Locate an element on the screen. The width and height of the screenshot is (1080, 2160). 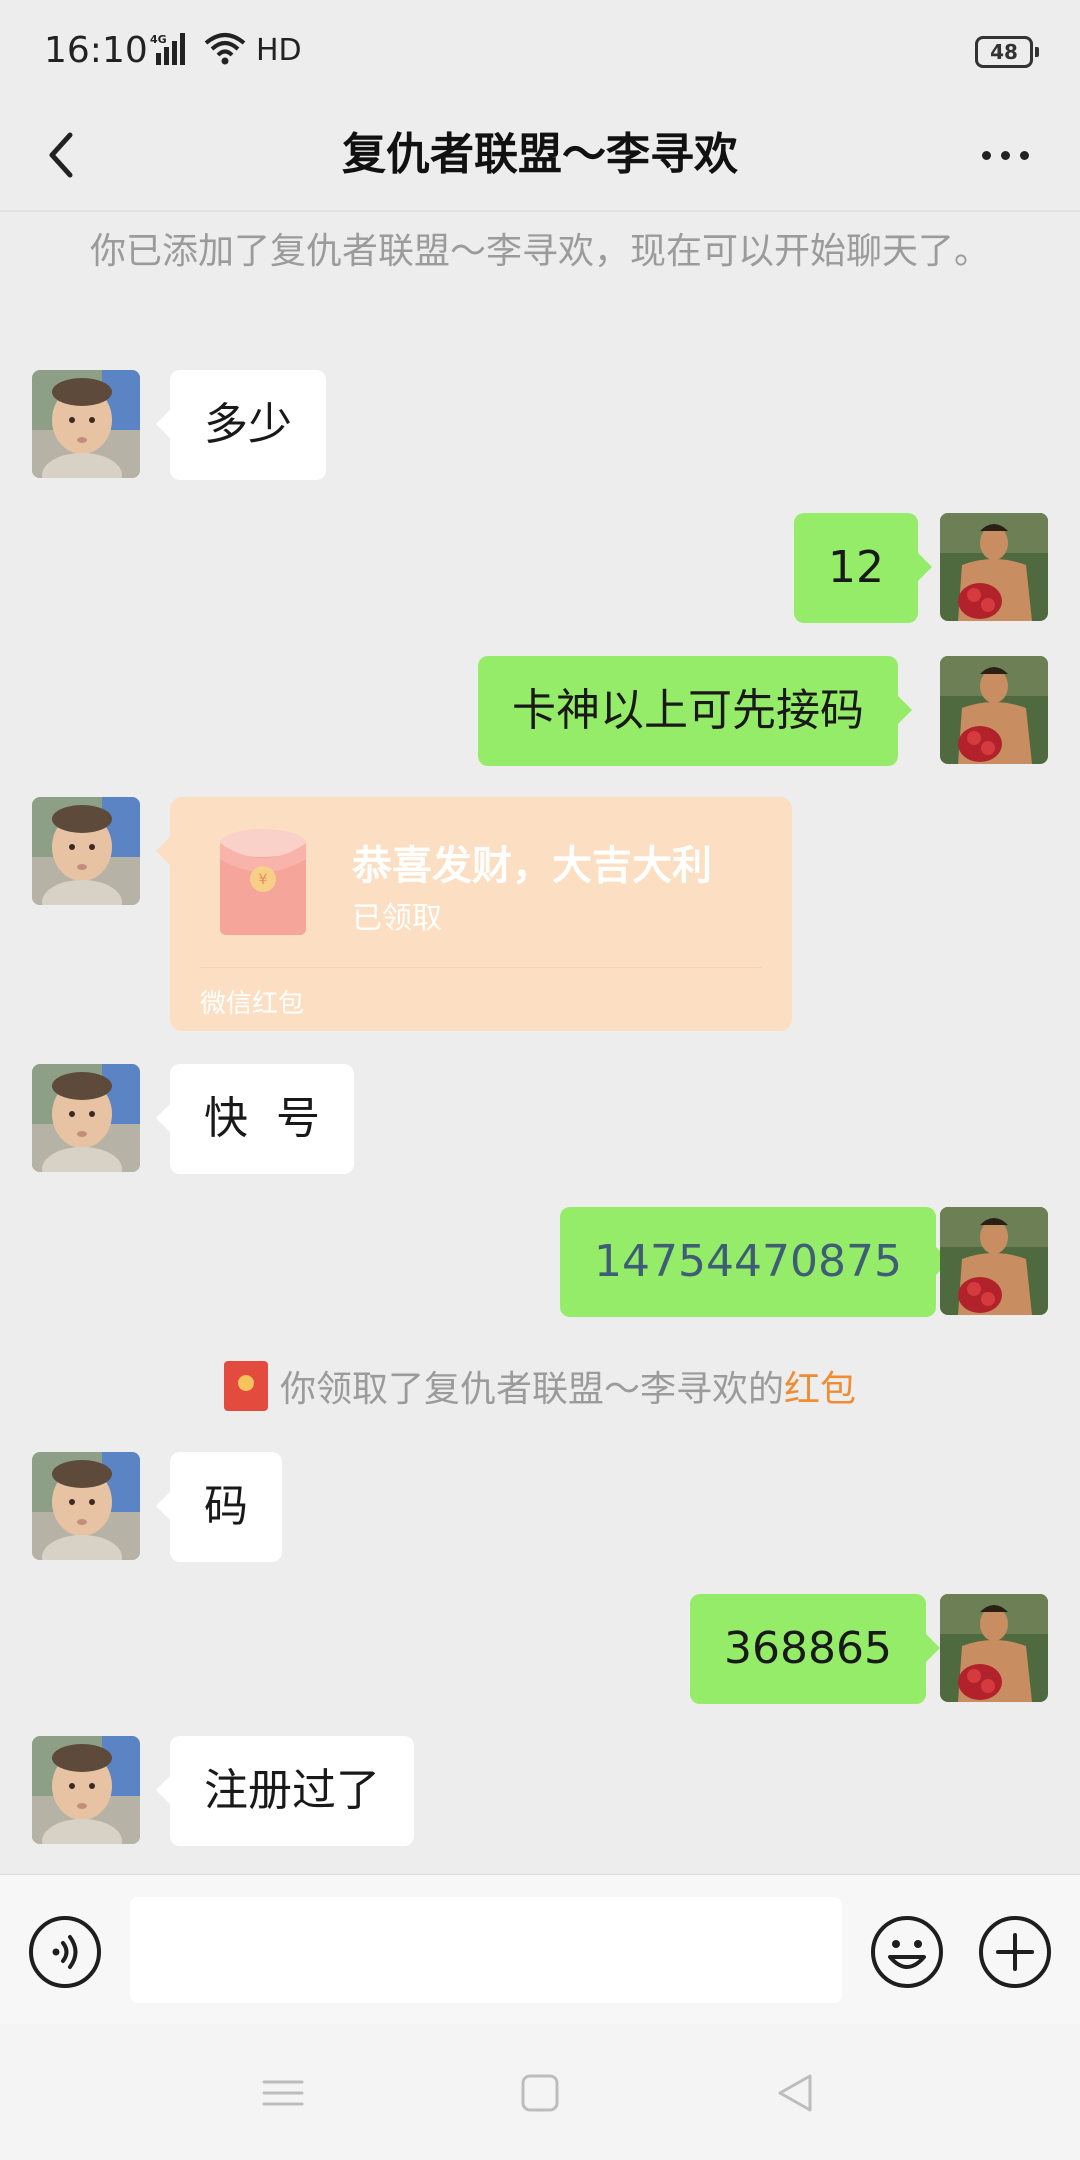
home-nav-icon is located at coordinates (540, 2093).